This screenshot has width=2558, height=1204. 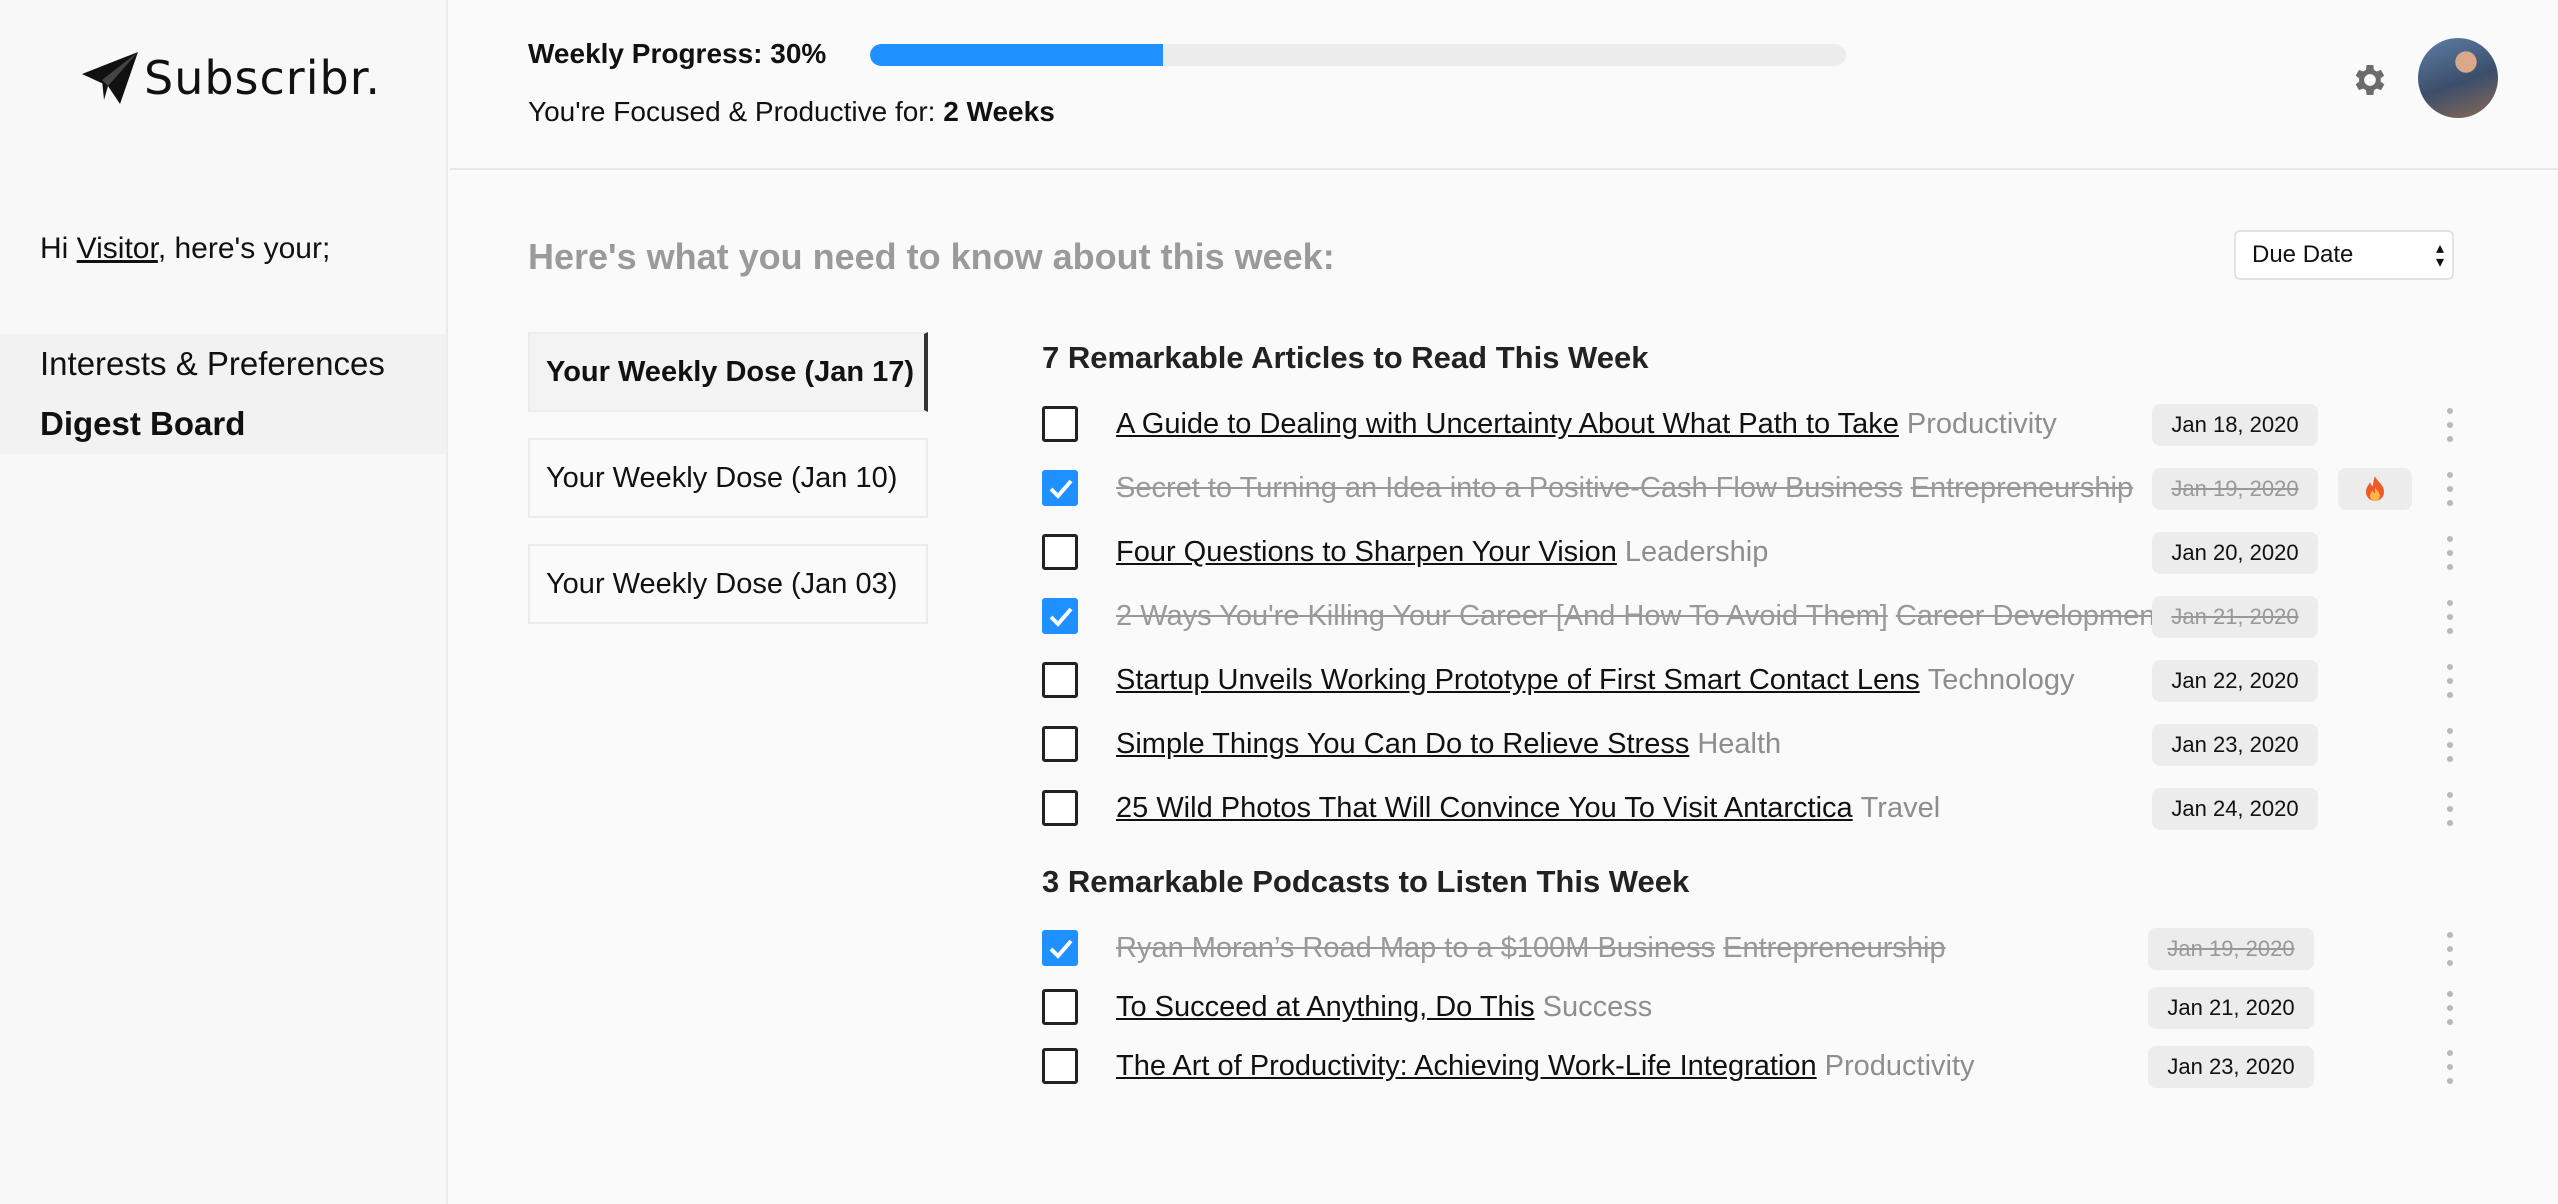 I want to click on greeting: Hi Visitor, here's your;, so click(x=185, y=249).